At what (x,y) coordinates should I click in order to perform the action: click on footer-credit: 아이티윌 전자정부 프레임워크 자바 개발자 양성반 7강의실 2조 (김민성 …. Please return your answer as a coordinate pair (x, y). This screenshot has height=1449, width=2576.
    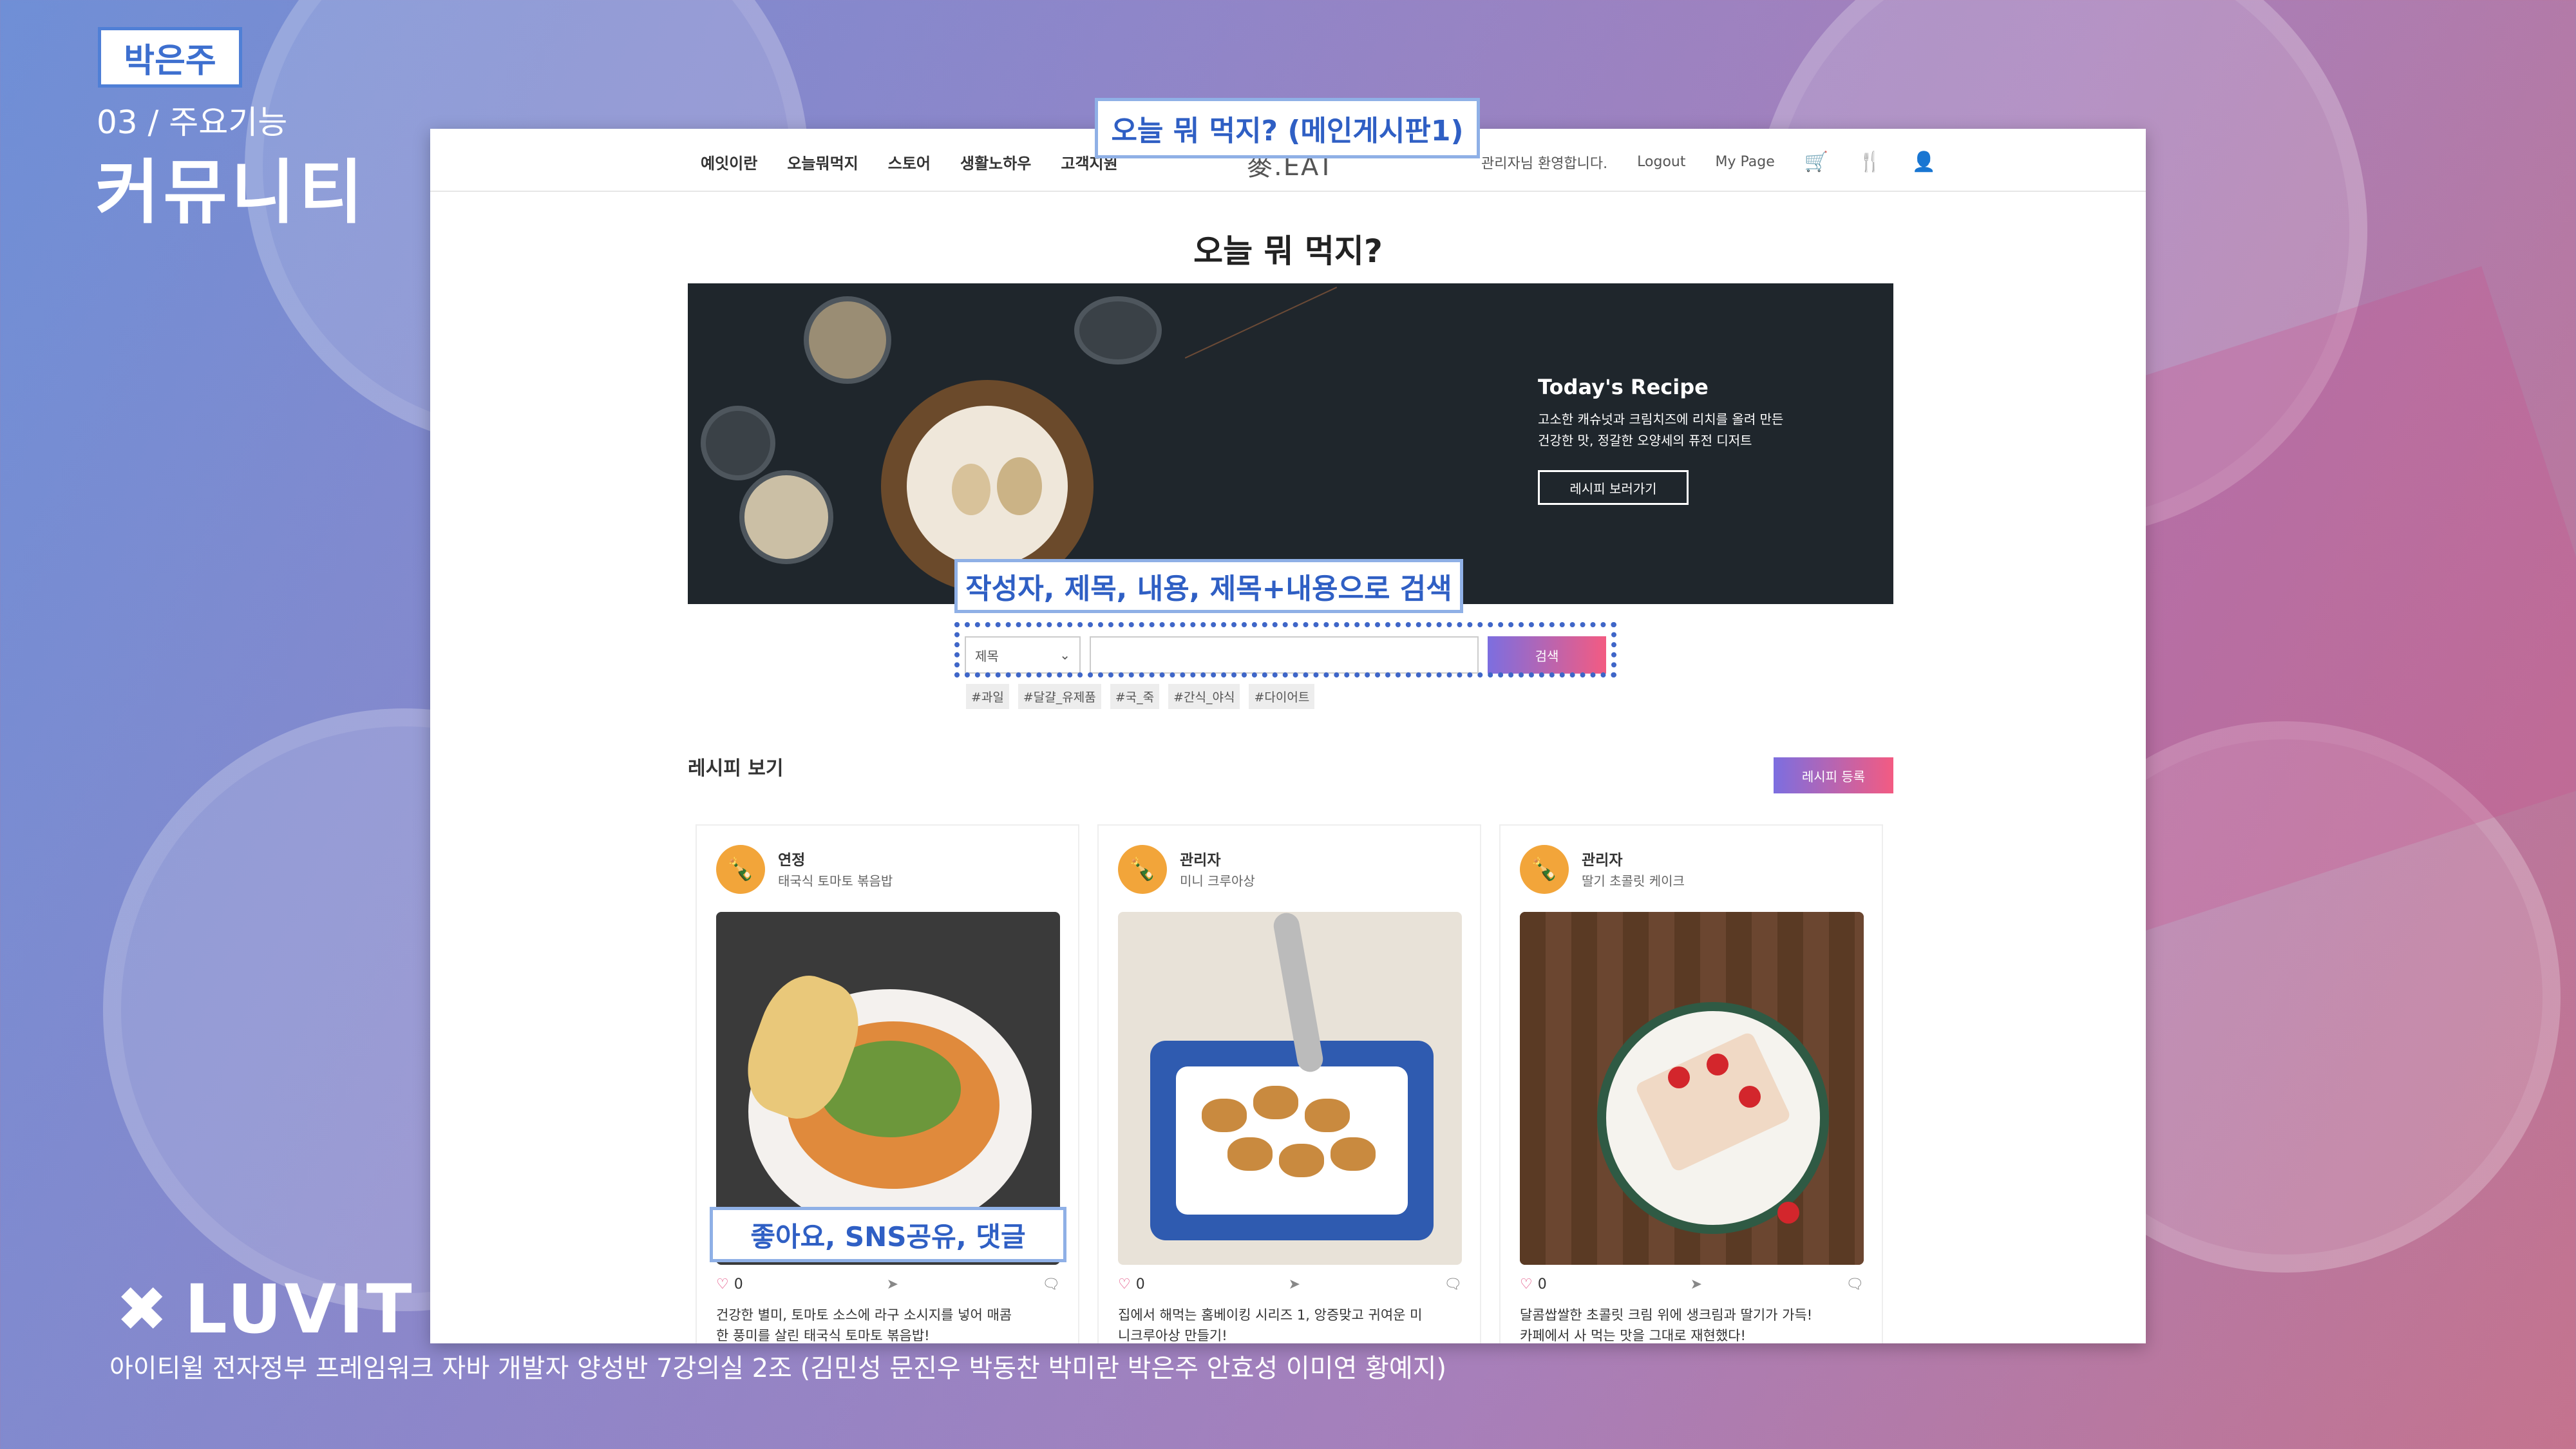
    Looking at the image, I should click on (778, 1368).